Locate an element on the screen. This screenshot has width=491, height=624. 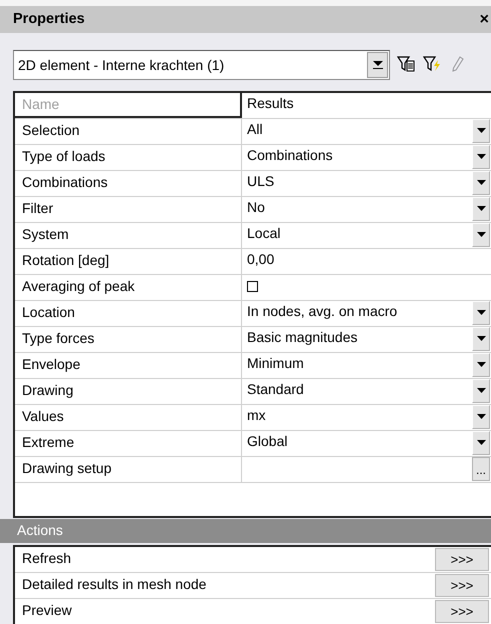
close-button: × is located at coordinates (484, 20).